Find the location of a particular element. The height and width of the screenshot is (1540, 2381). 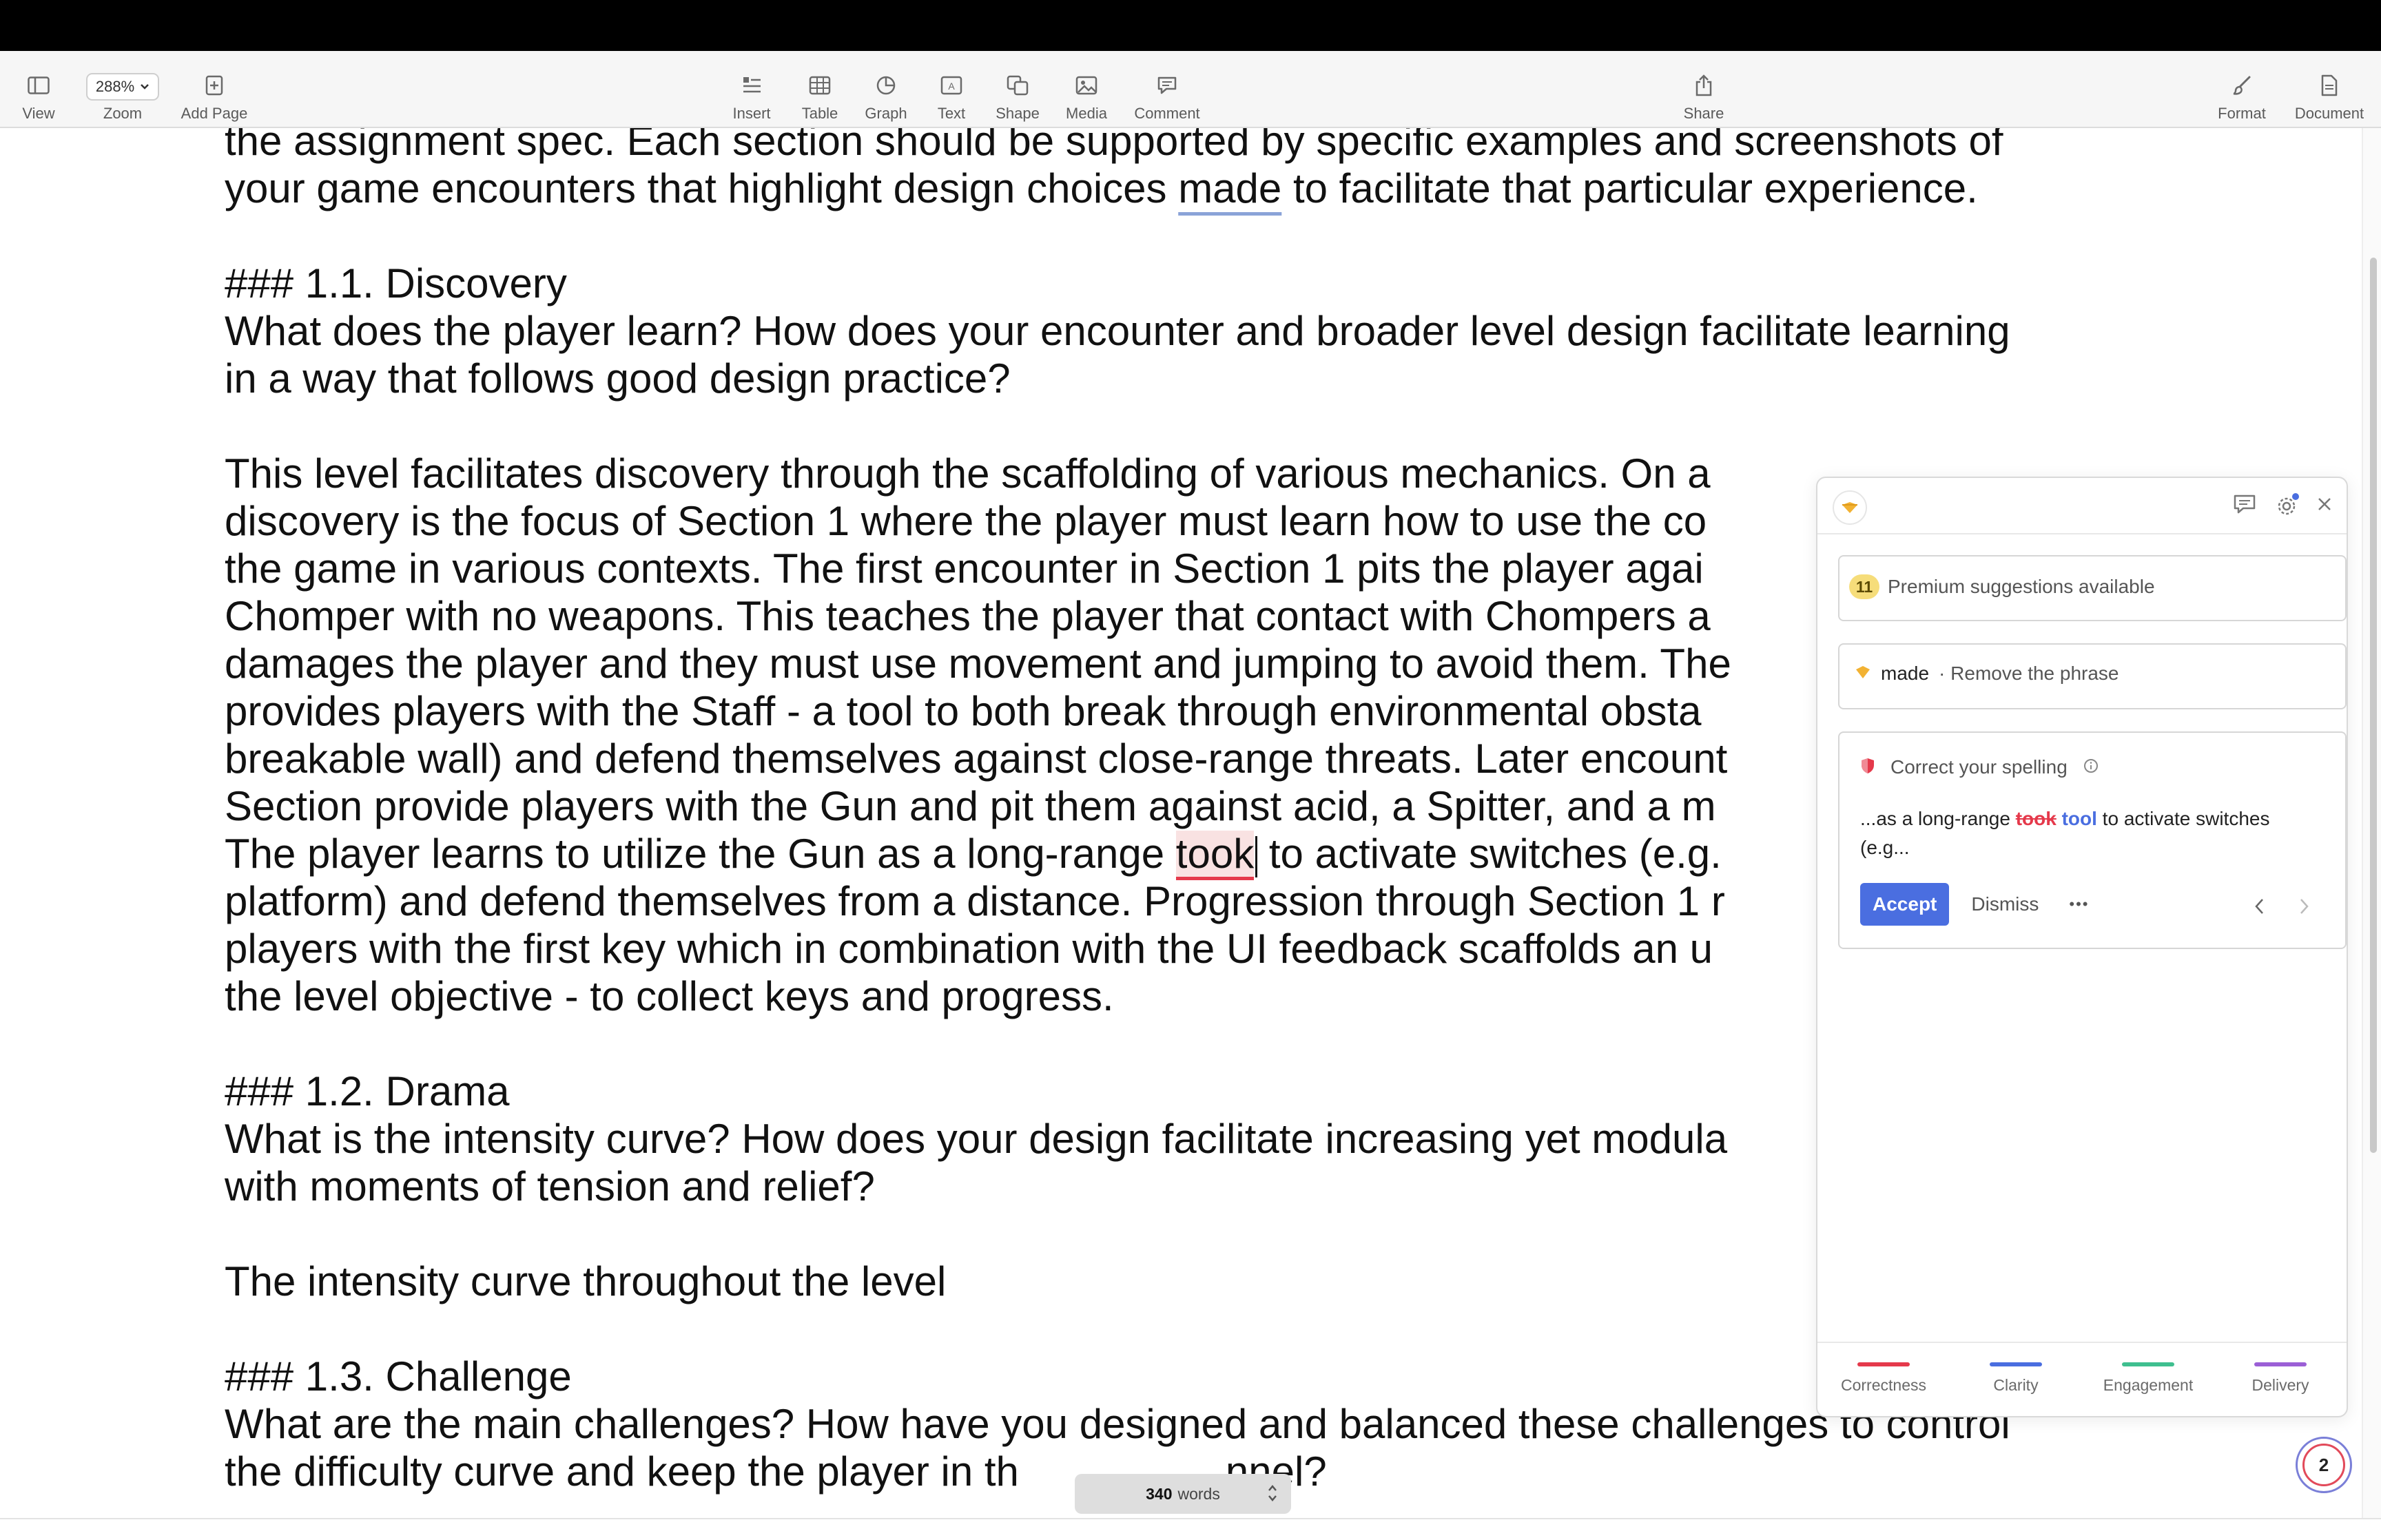

view-label: View is located at coordinates (38, 113).